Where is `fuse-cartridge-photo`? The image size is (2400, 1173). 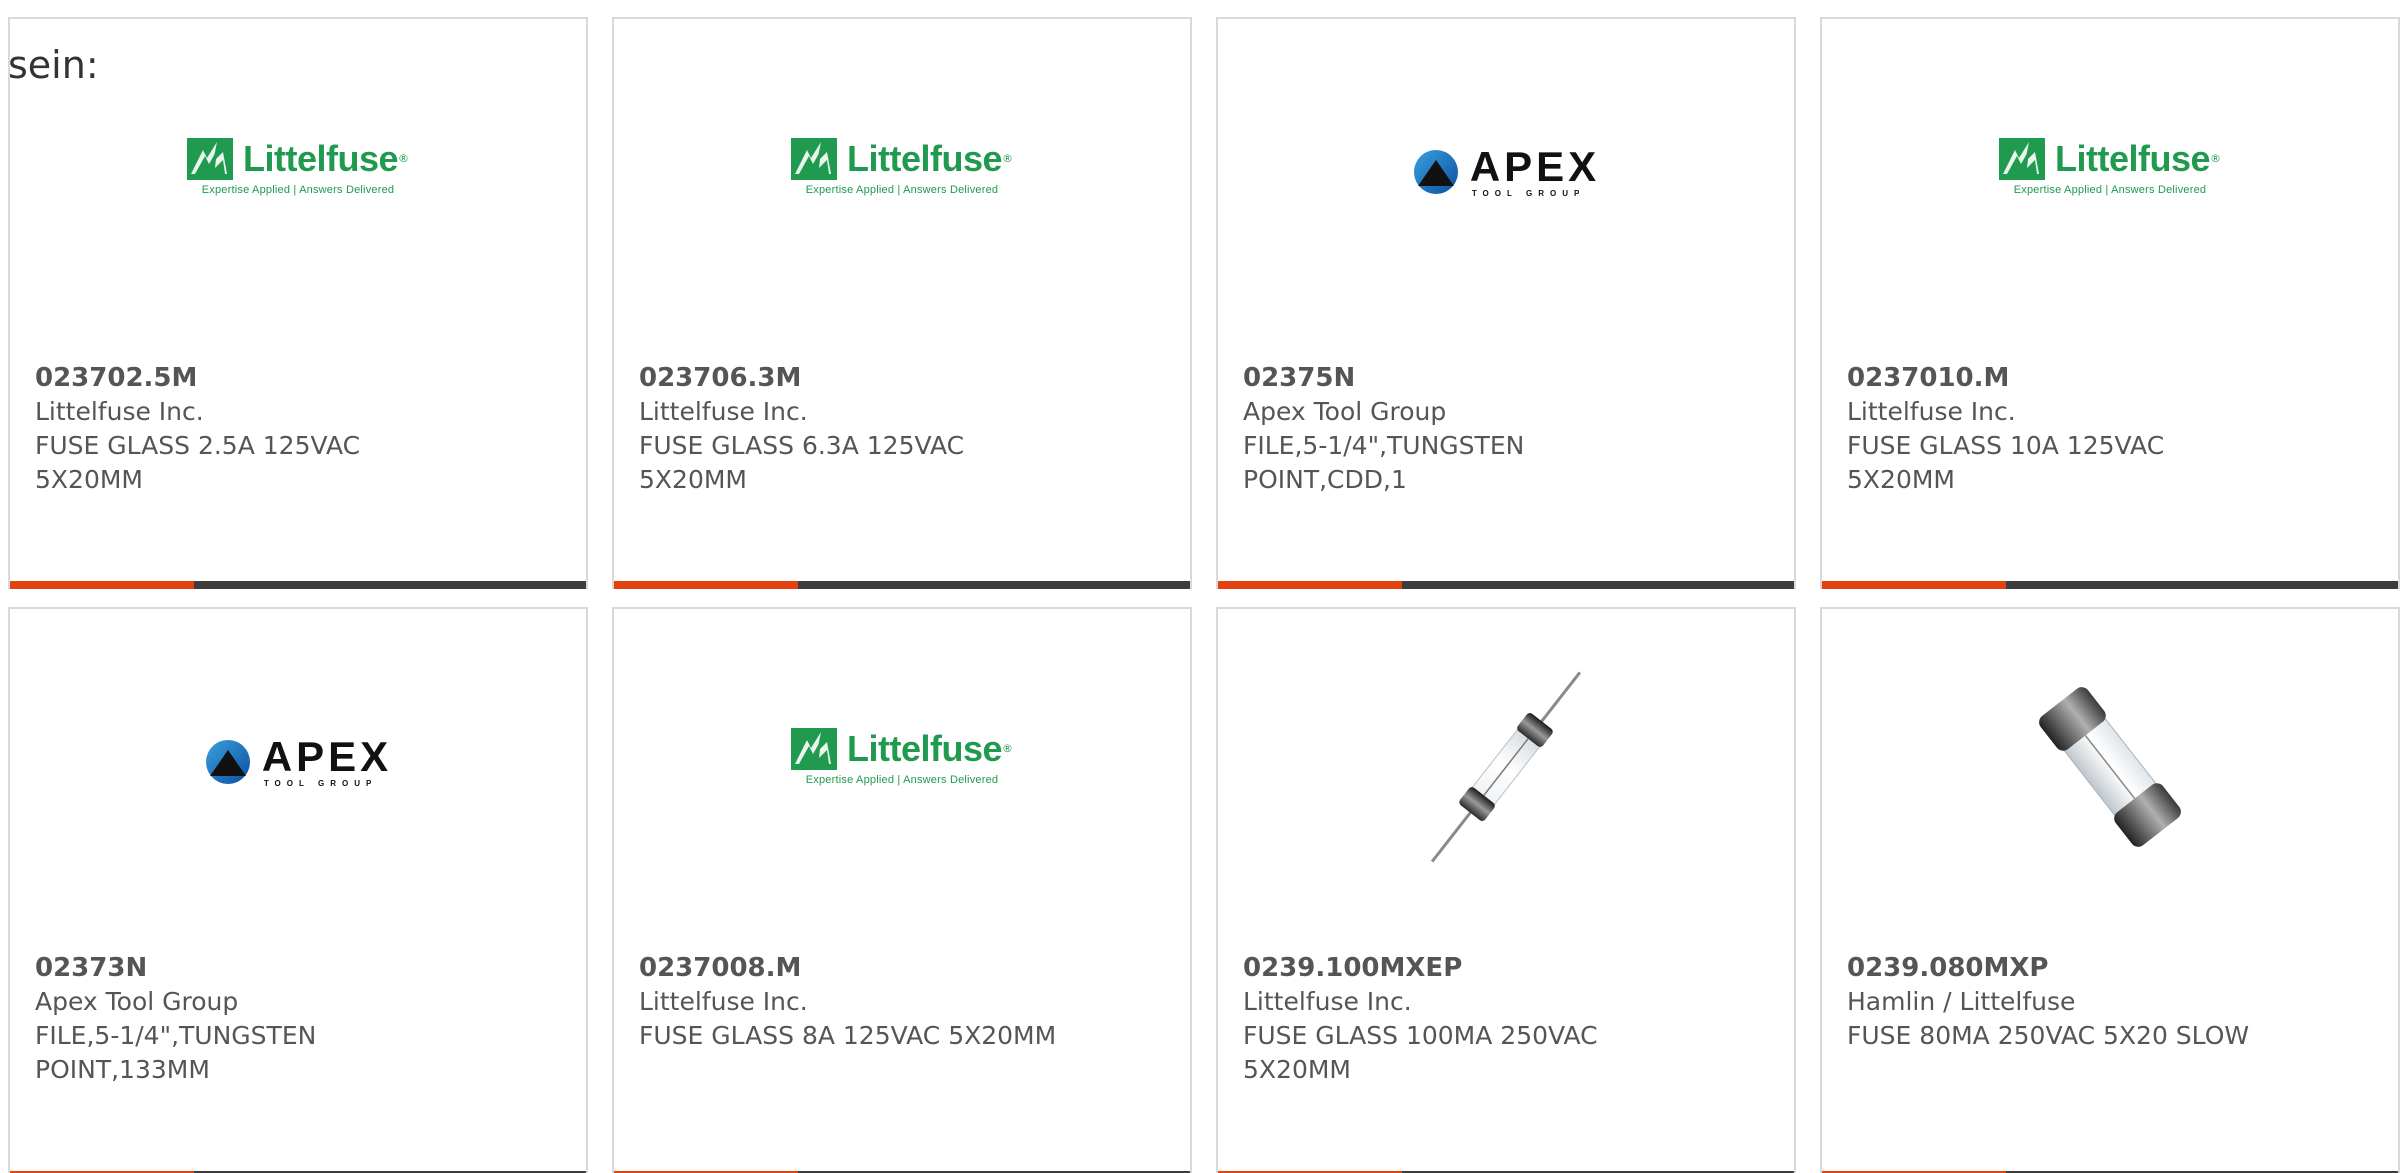
fuse-cartridge-photo is located at coordinates (2110, 766).